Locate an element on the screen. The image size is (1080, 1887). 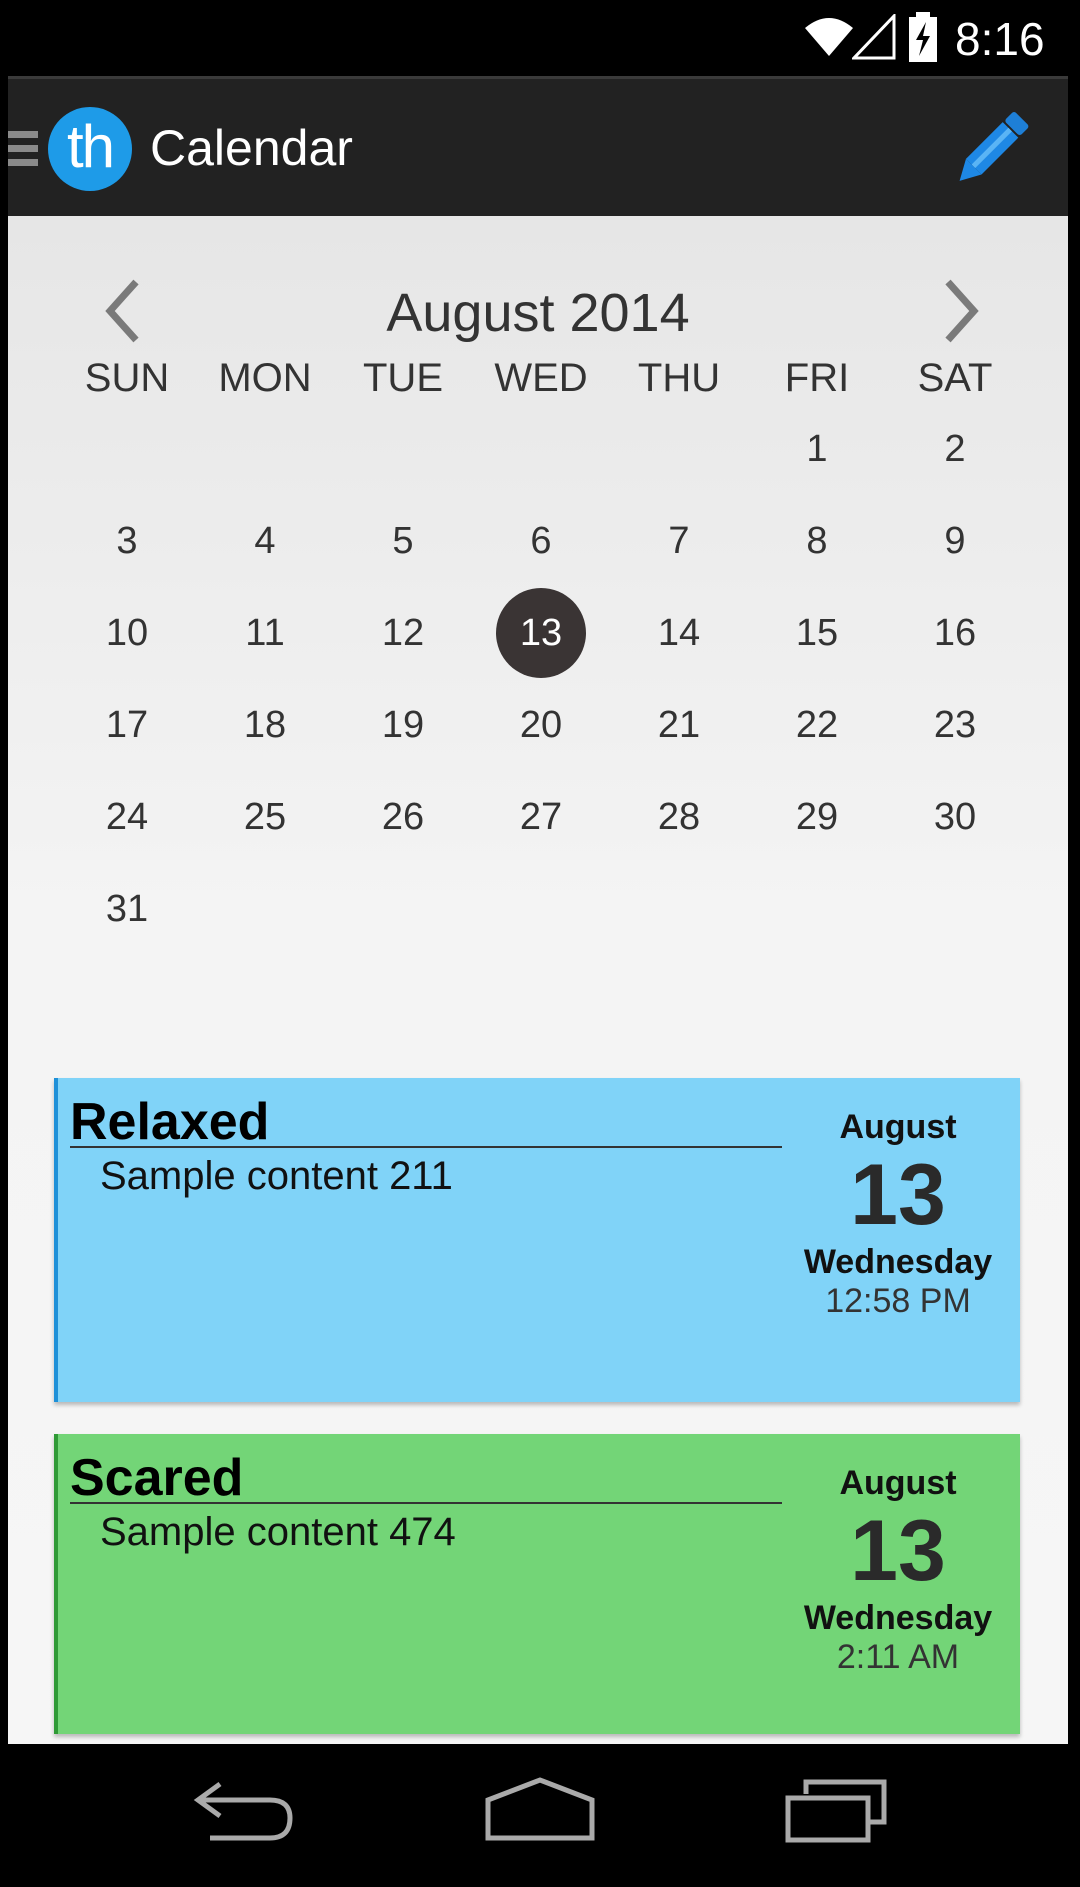
entry-content: Sample content 474 is located at coordinates (278, 1532).